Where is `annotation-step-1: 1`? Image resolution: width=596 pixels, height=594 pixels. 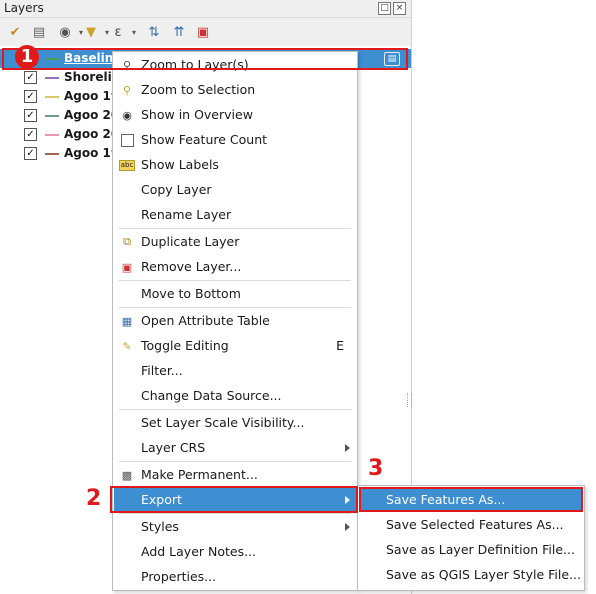 annotation-step-1: 1 is located at coordinates (27, 57).